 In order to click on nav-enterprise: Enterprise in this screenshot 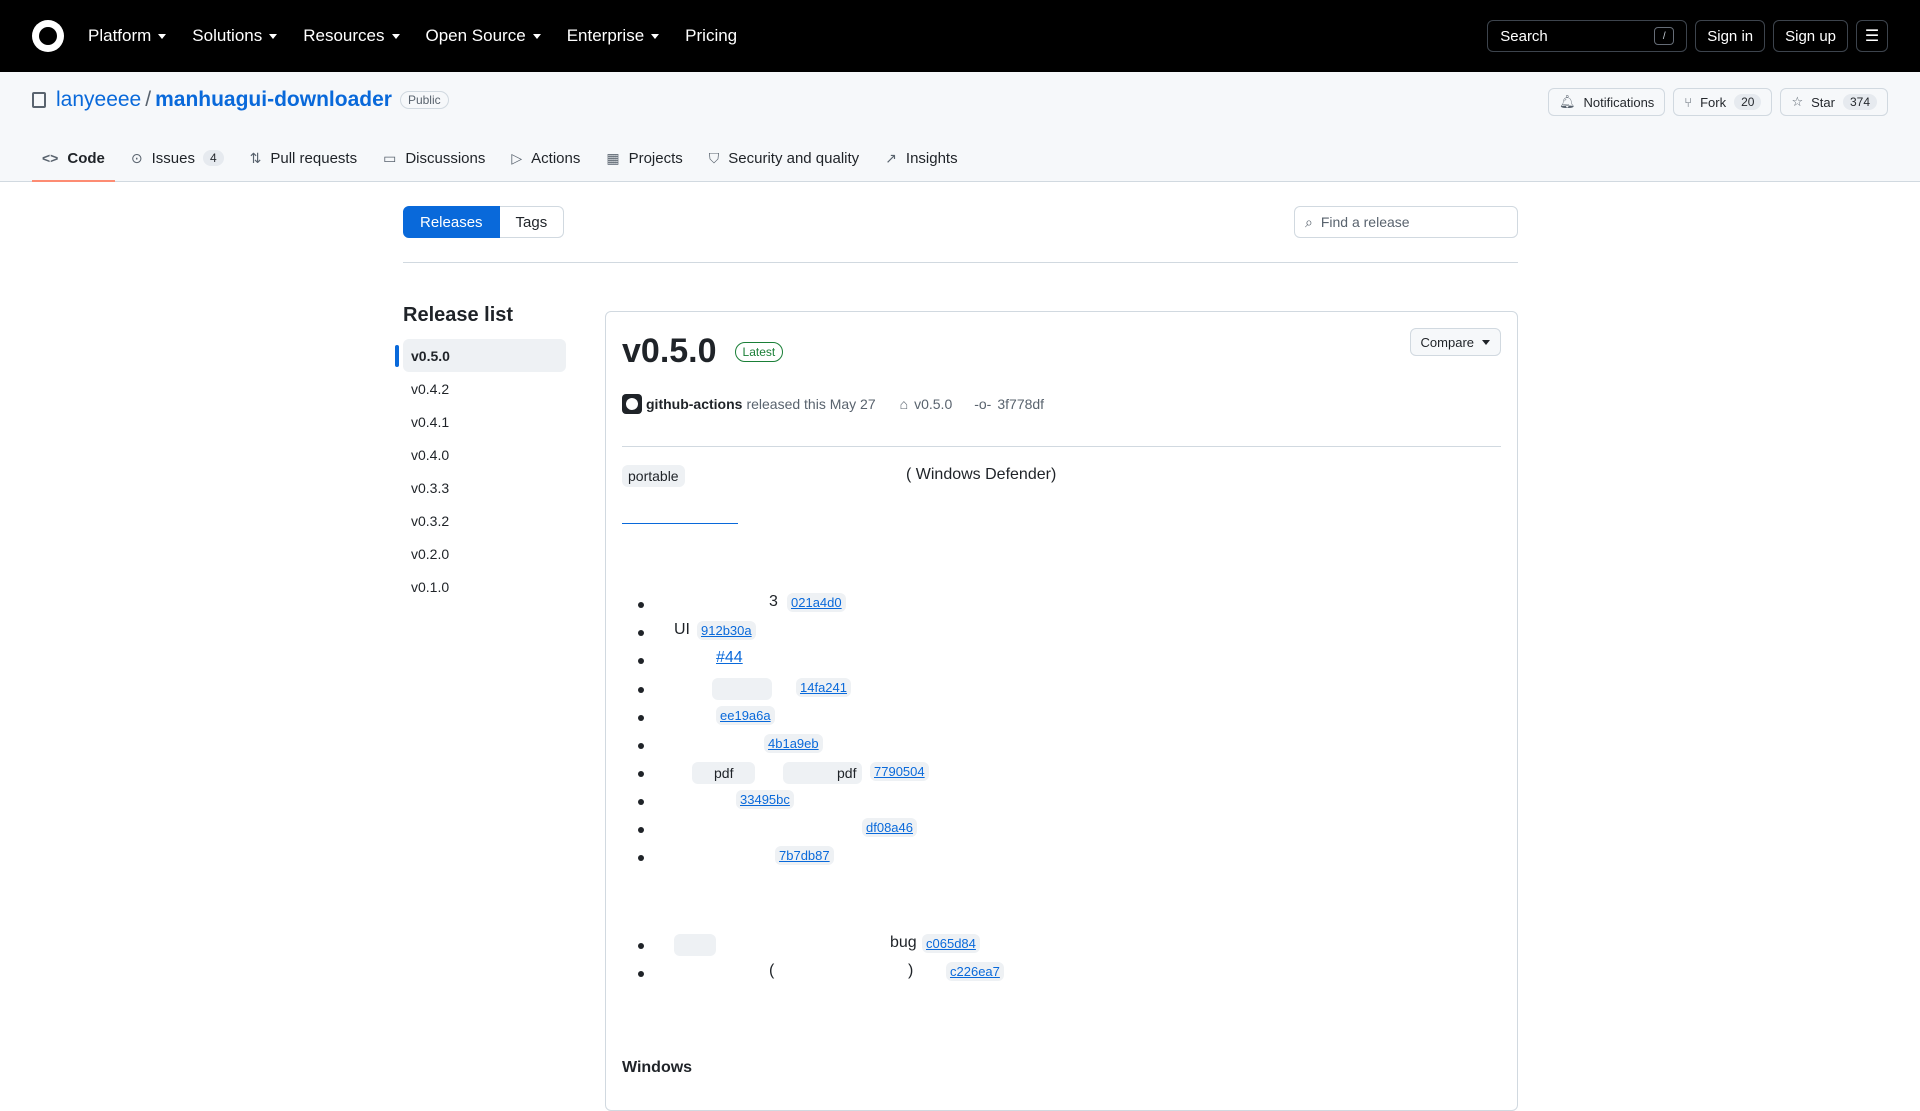, I will do `click(613, 36)`.